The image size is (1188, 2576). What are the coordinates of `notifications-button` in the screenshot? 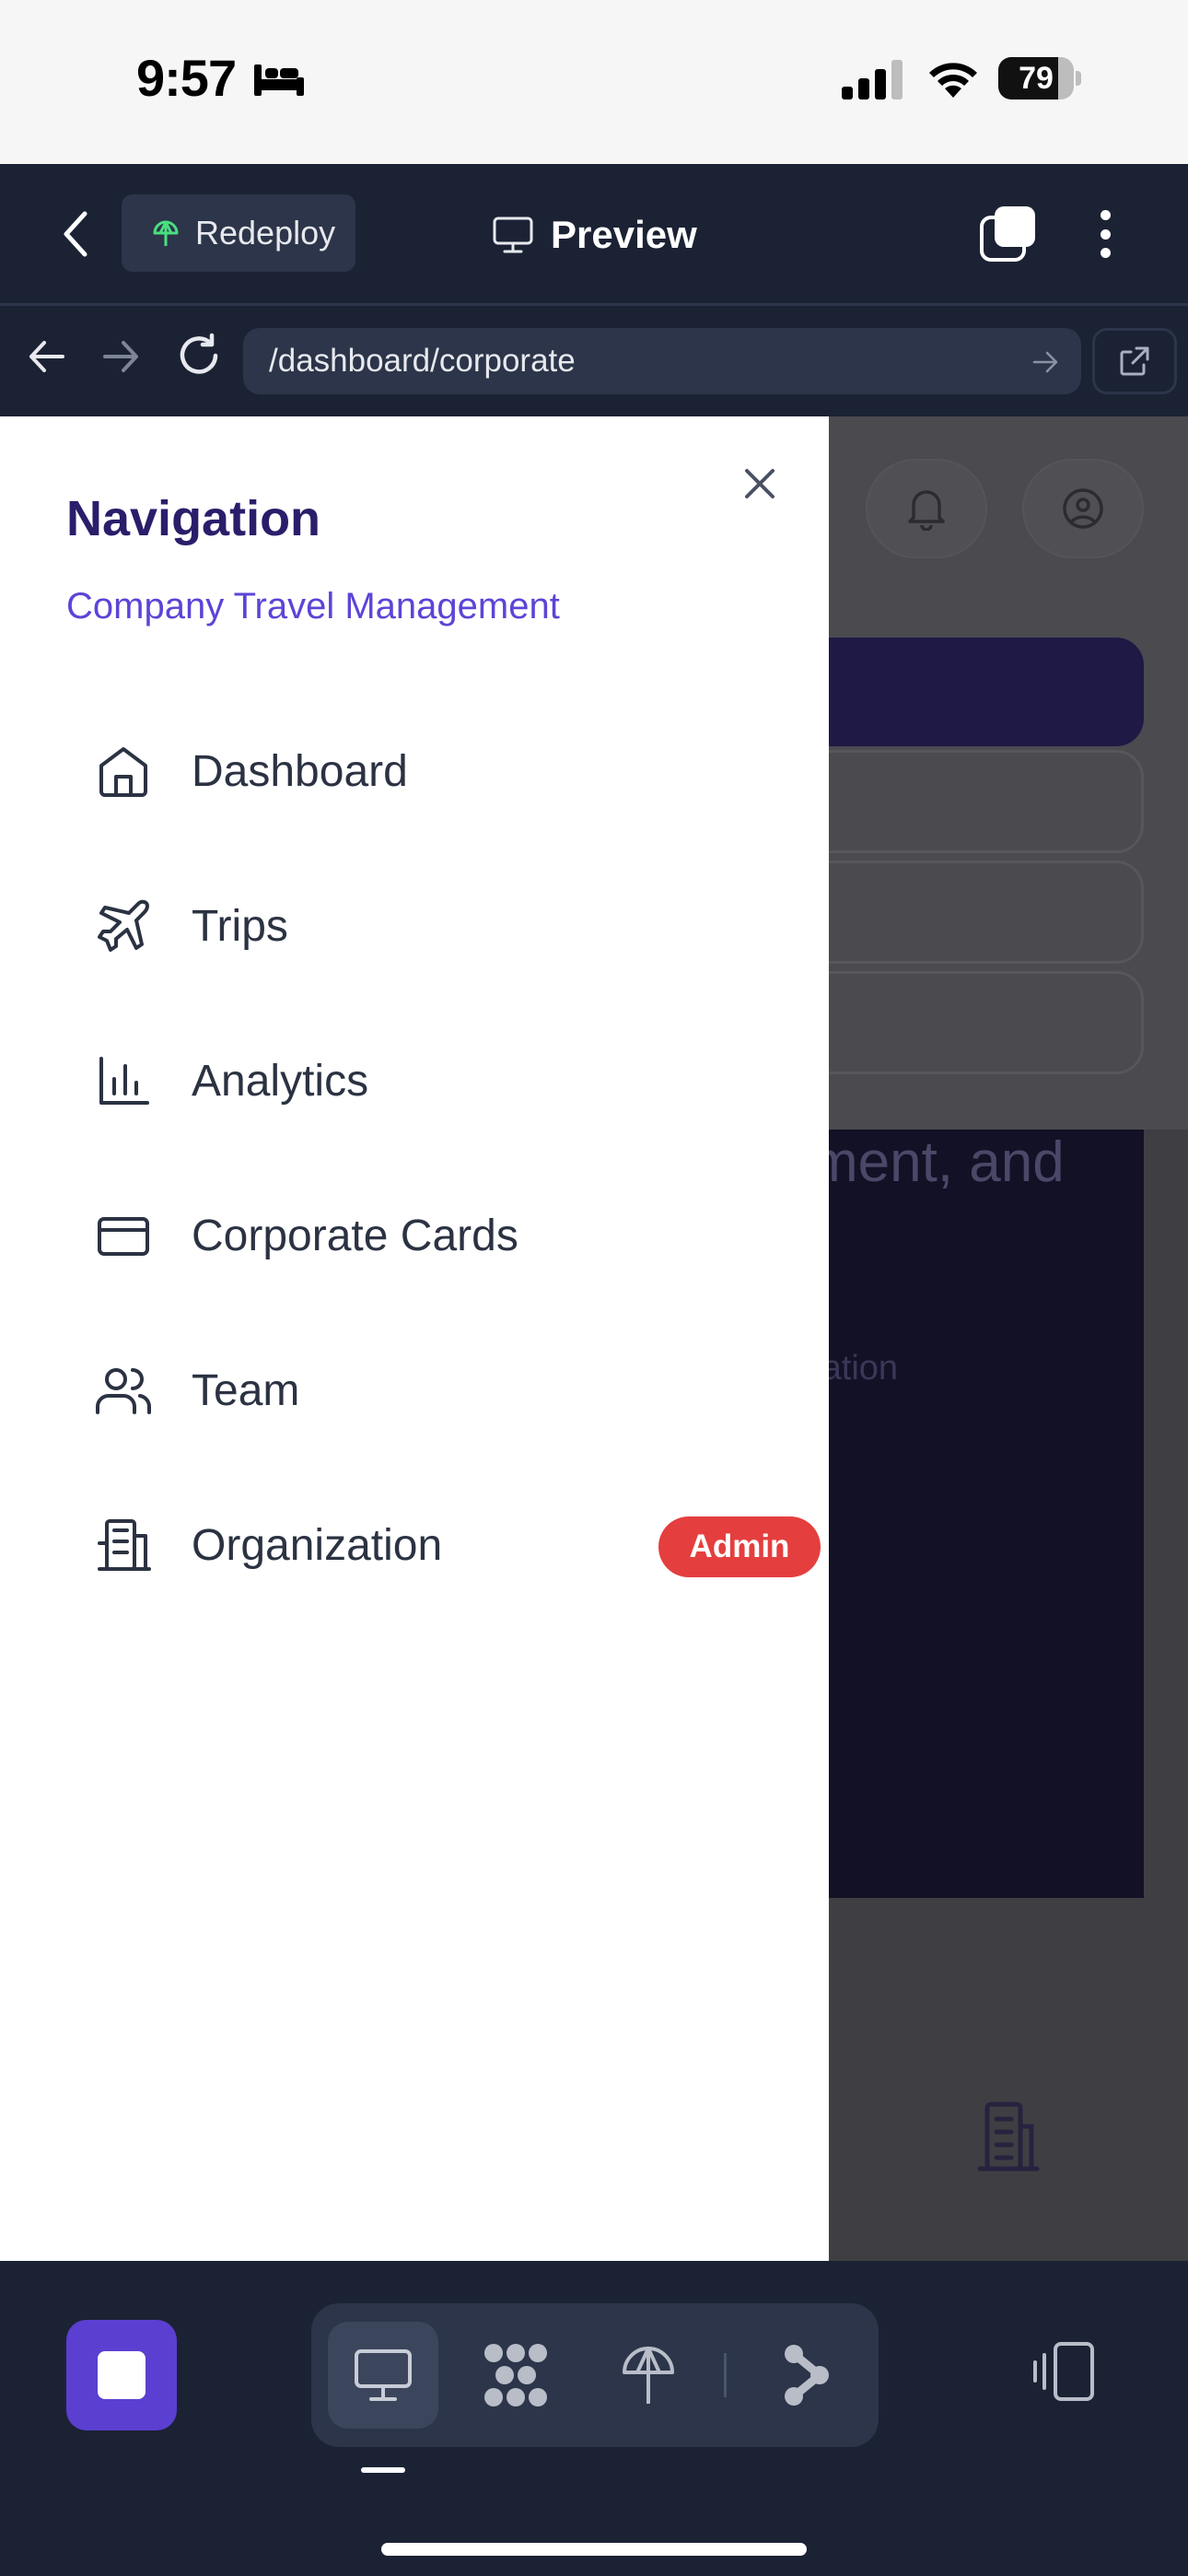 It's located at (926, 508).